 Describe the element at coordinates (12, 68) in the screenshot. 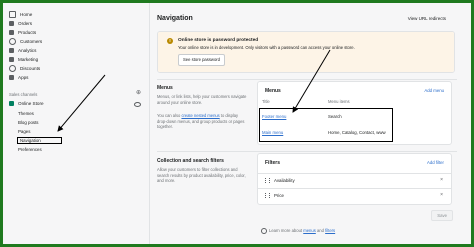

I see `discounts-icon` at that location.